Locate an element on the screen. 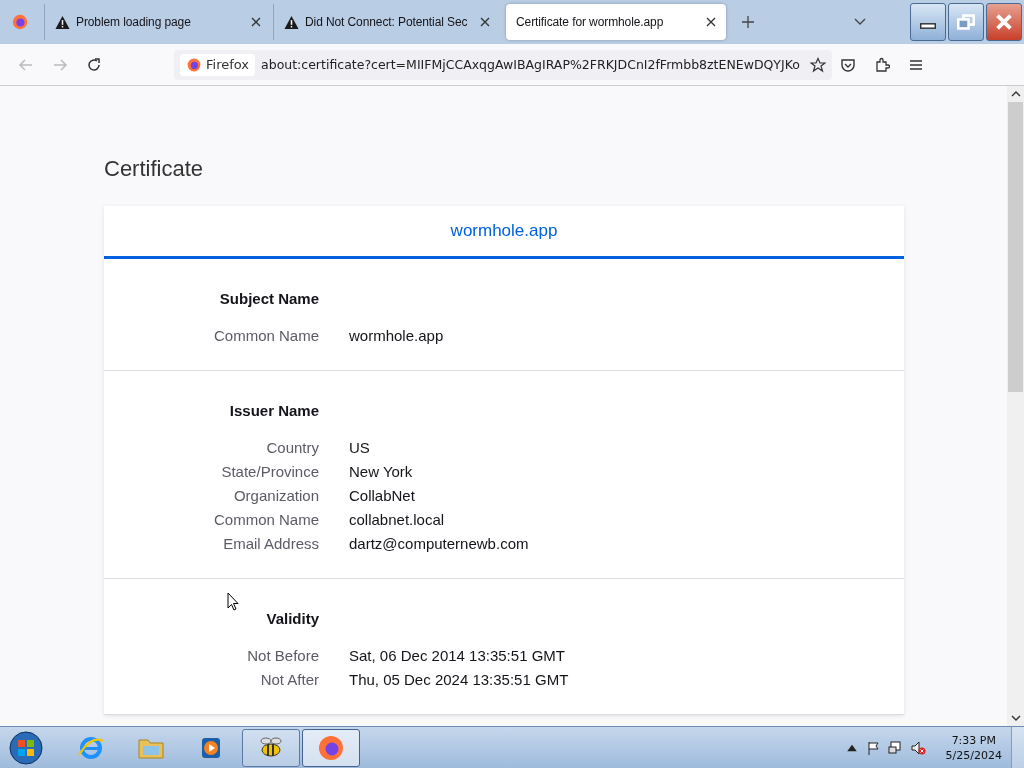  section-heading: Subject Name is located at coordinates (268, 299).